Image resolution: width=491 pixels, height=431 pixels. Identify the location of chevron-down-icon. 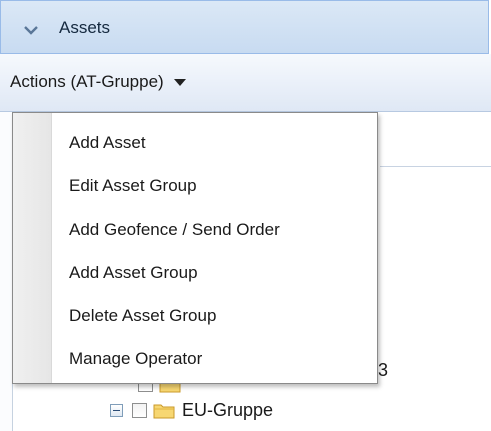
(31, 30).